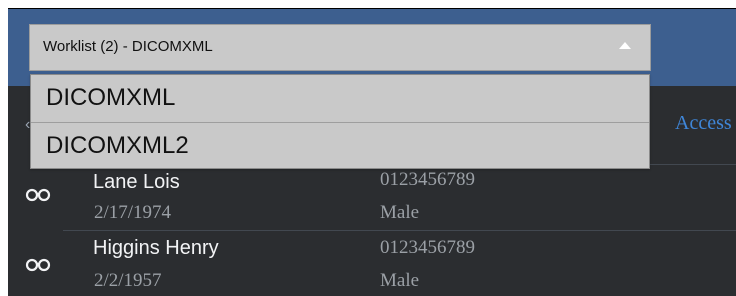 This screenshot has width=736, height=296. Describe the element at coordinates (340, 145) in the screenshot. I see `dropdown-option-dicomxml2: DICOMXML2` at that location.